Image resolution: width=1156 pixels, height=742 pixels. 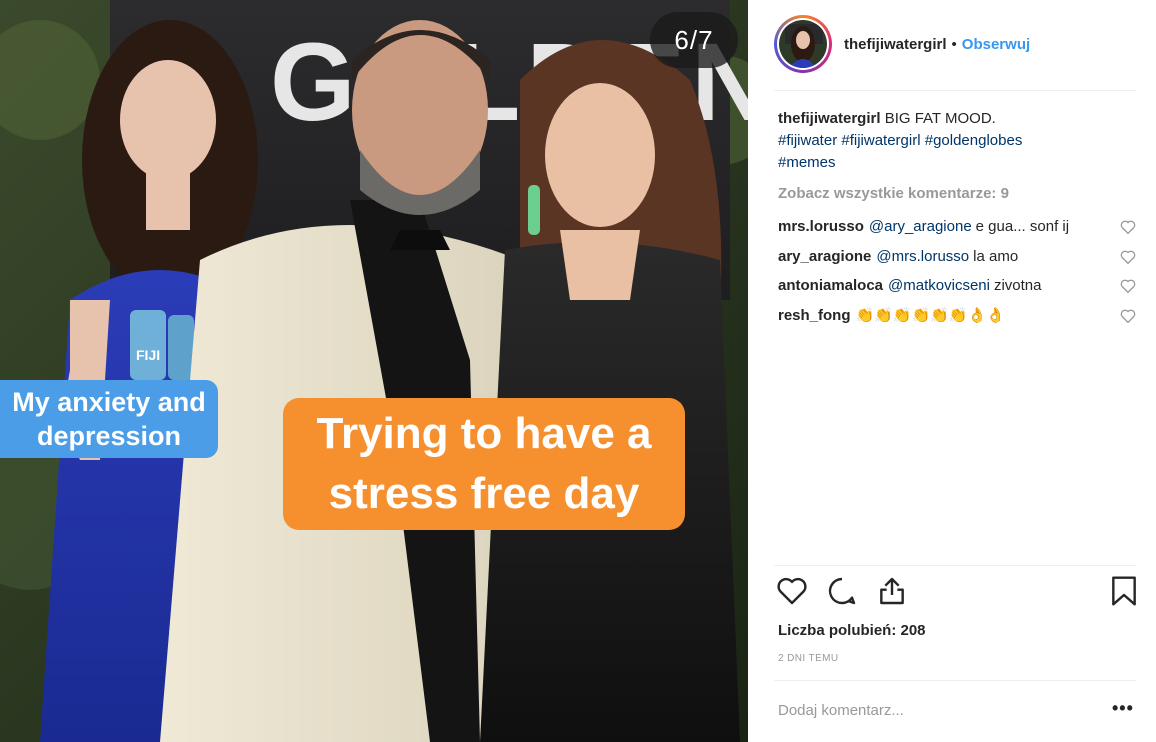 What do you see at coordinates (808, 658) in the screenshot?
I see `post-timestamp: 2 DNI TEMU` at bounding box center [808, 658].